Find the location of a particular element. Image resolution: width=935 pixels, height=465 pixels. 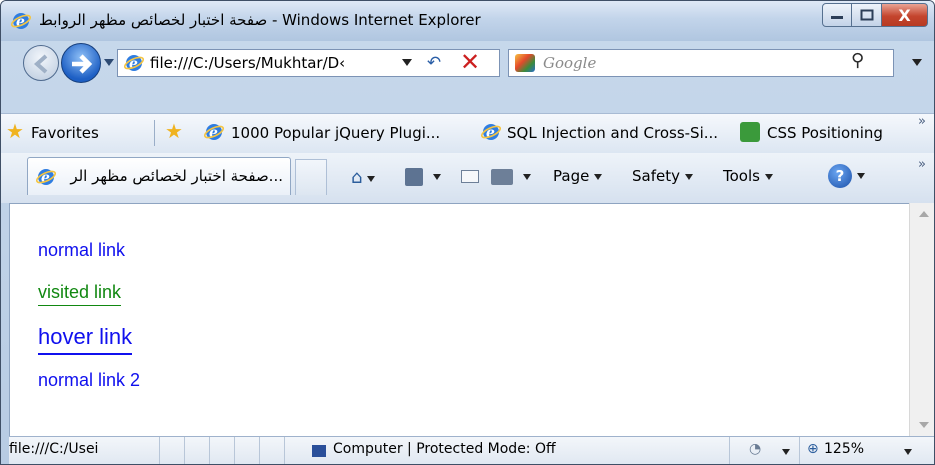

normal-link: normal link is located at coordinates (81, 250).